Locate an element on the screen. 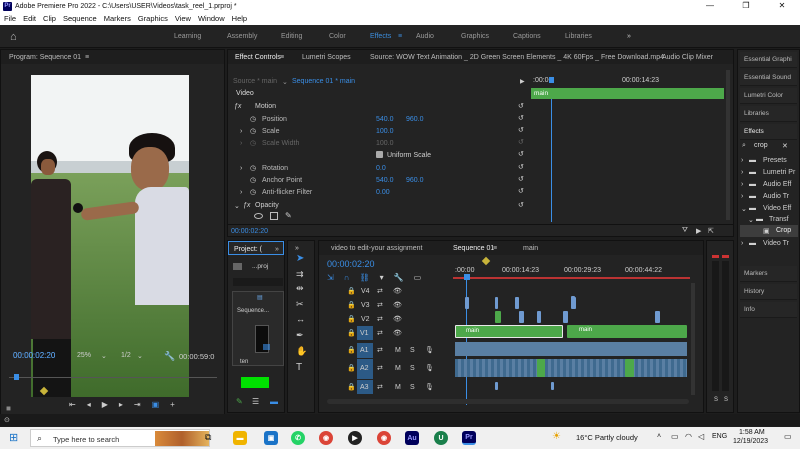  menu-clip: Clip is located at coordinates (49, 18).